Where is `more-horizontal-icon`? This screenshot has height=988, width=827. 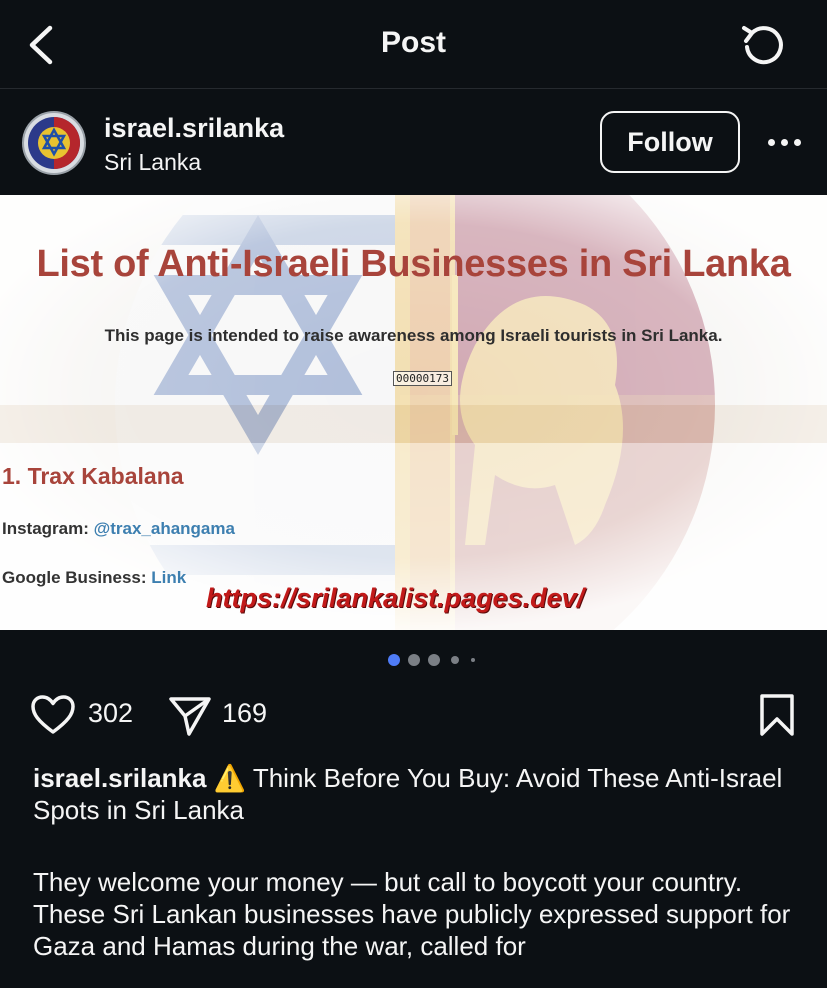 more-horizontal-icon is located at coordinates (784, 142).